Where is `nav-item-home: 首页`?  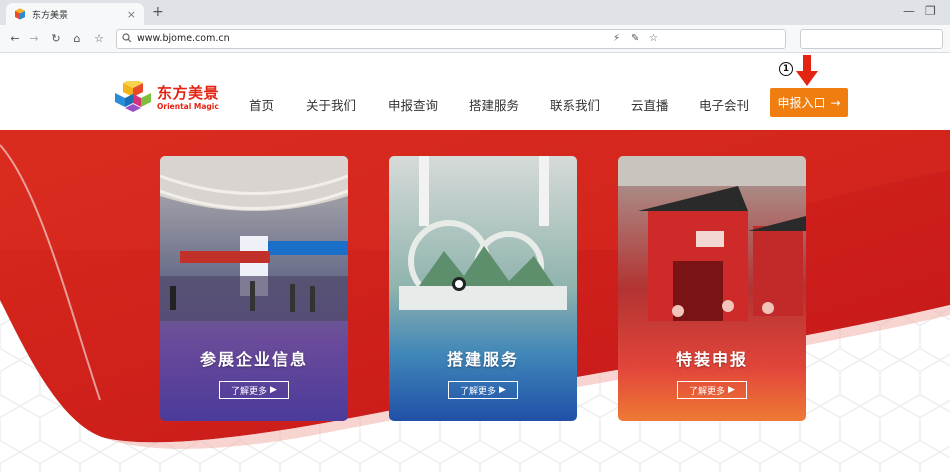 nav-item-home: 首页 is located at coordinates (261, 104).